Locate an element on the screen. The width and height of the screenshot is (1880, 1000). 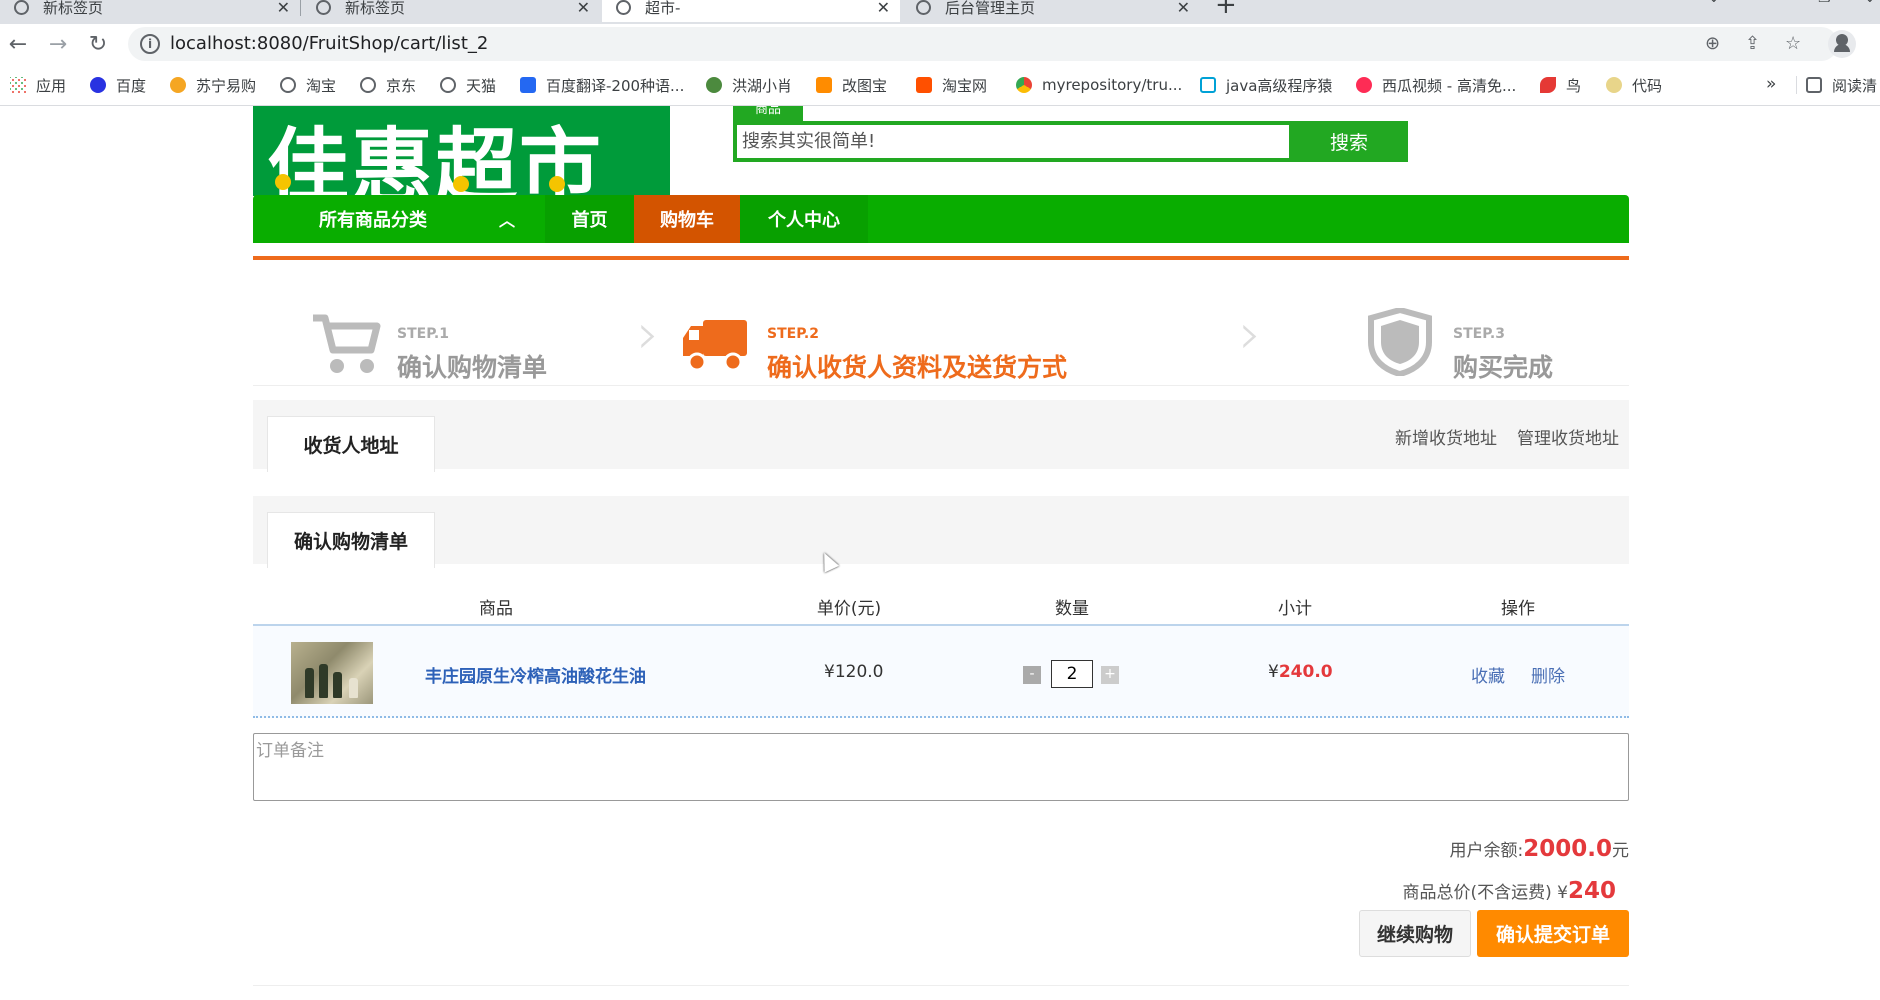
chrome-icon is located at coordinates (1024, 85).